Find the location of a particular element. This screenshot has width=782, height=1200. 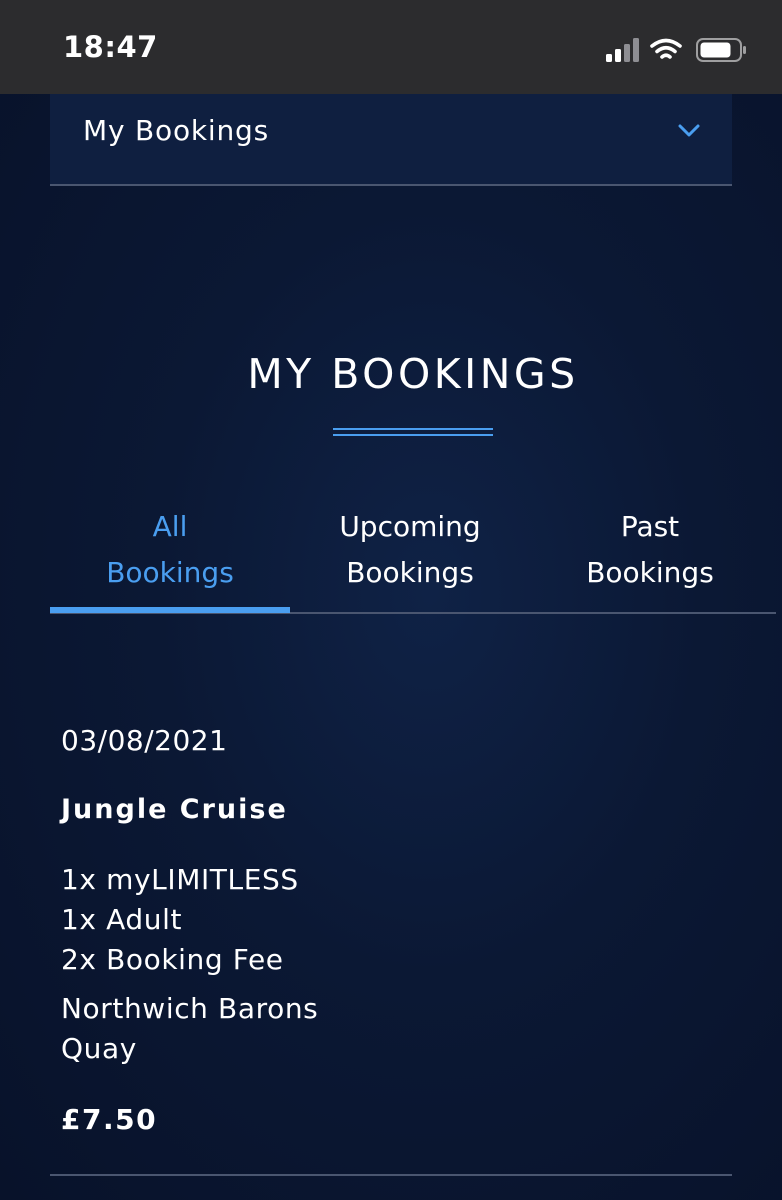

booking-name: Jungle Cruise is located at coordinates (174, 809).